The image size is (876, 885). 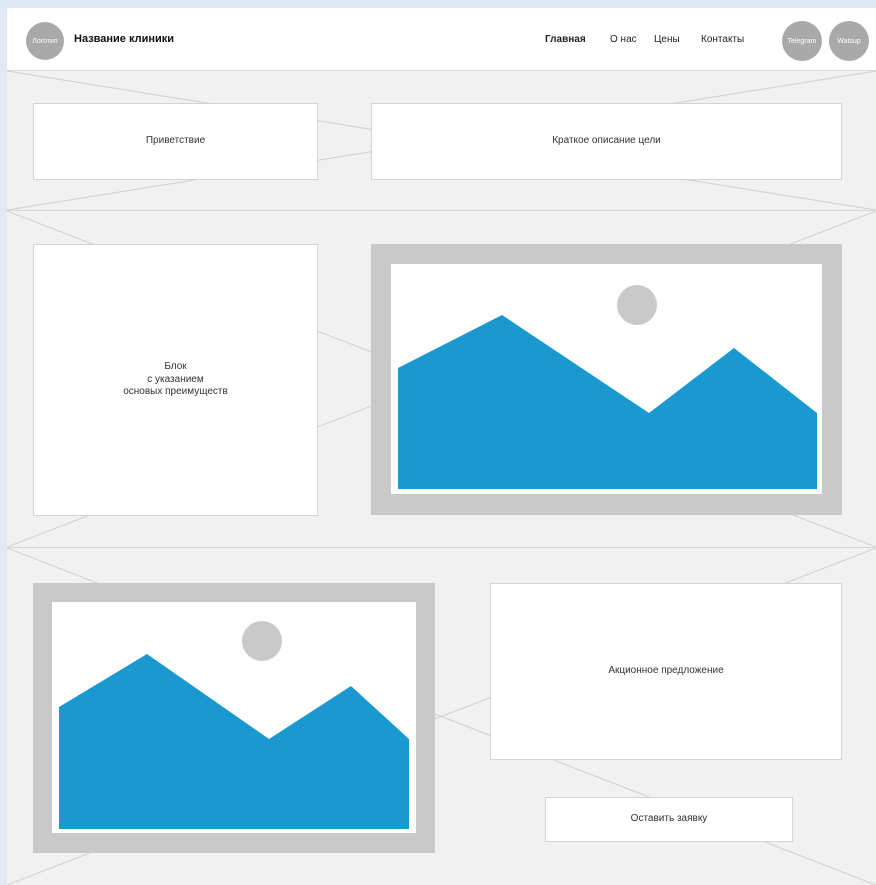 I want to click on clinic-name: Название клиники, so click(x=124, y=39).